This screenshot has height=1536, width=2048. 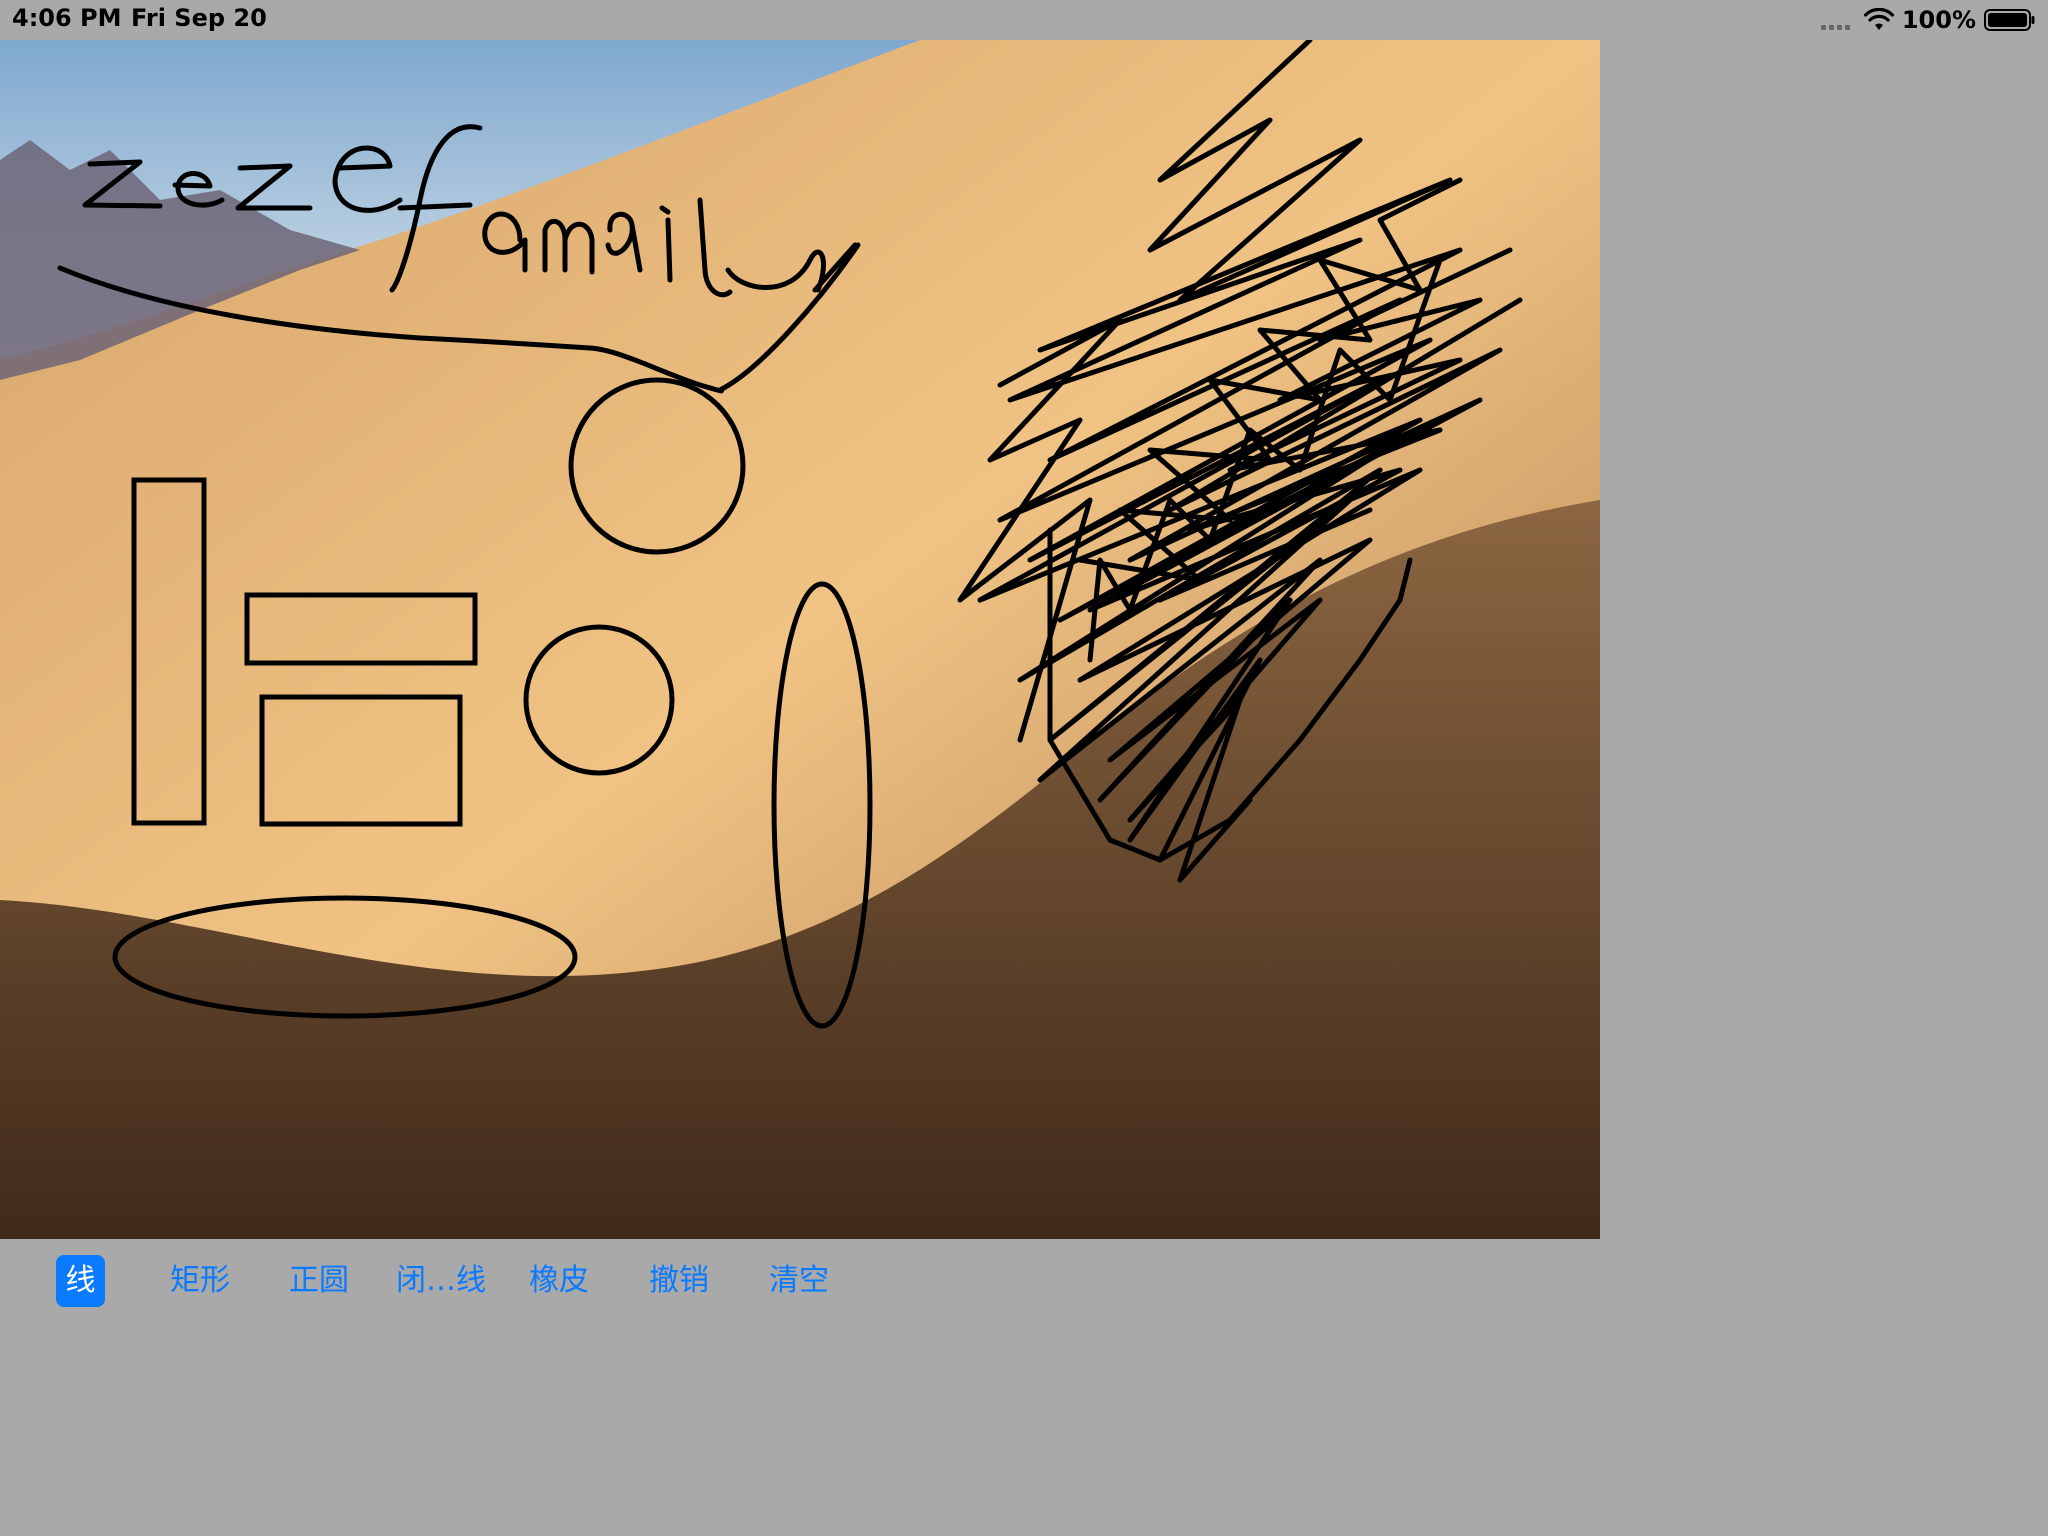 What do you see at coordinates (1024, 20) in the screenshot?
I see `status-bar: 4:06 PM Fri Sep 20 100%` at bounding box center [1024, 20].